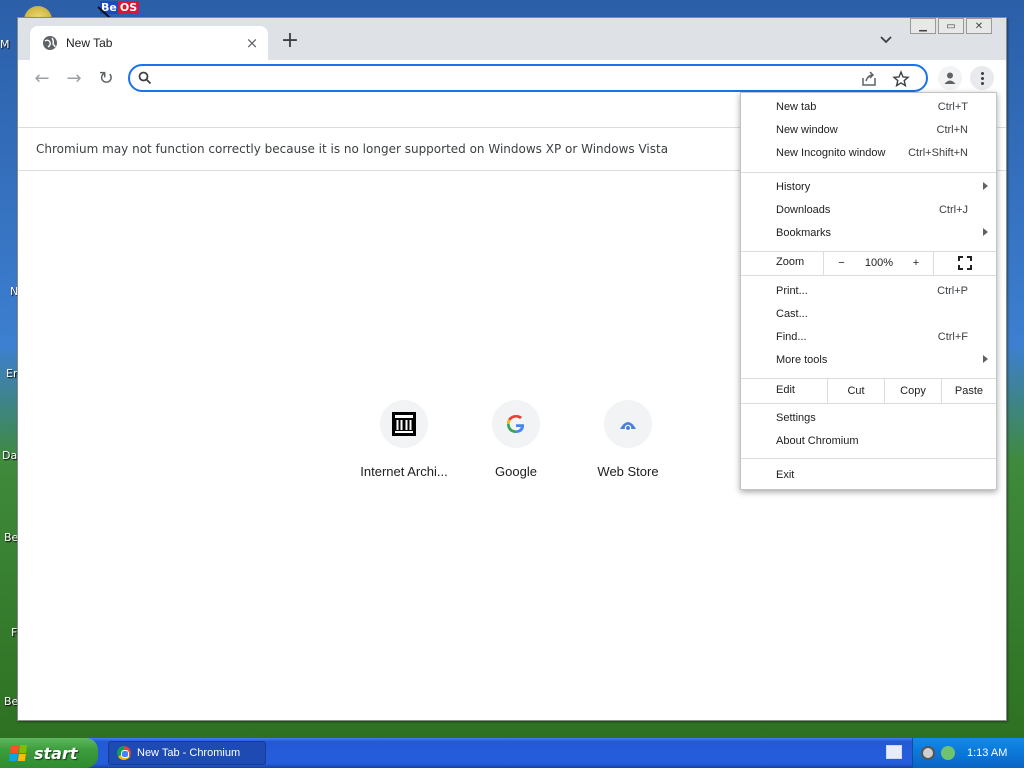 The image size is (1024, 768). I want to click on menu-edit-row: Edit Cut Copy Paste, so click(868, 391).